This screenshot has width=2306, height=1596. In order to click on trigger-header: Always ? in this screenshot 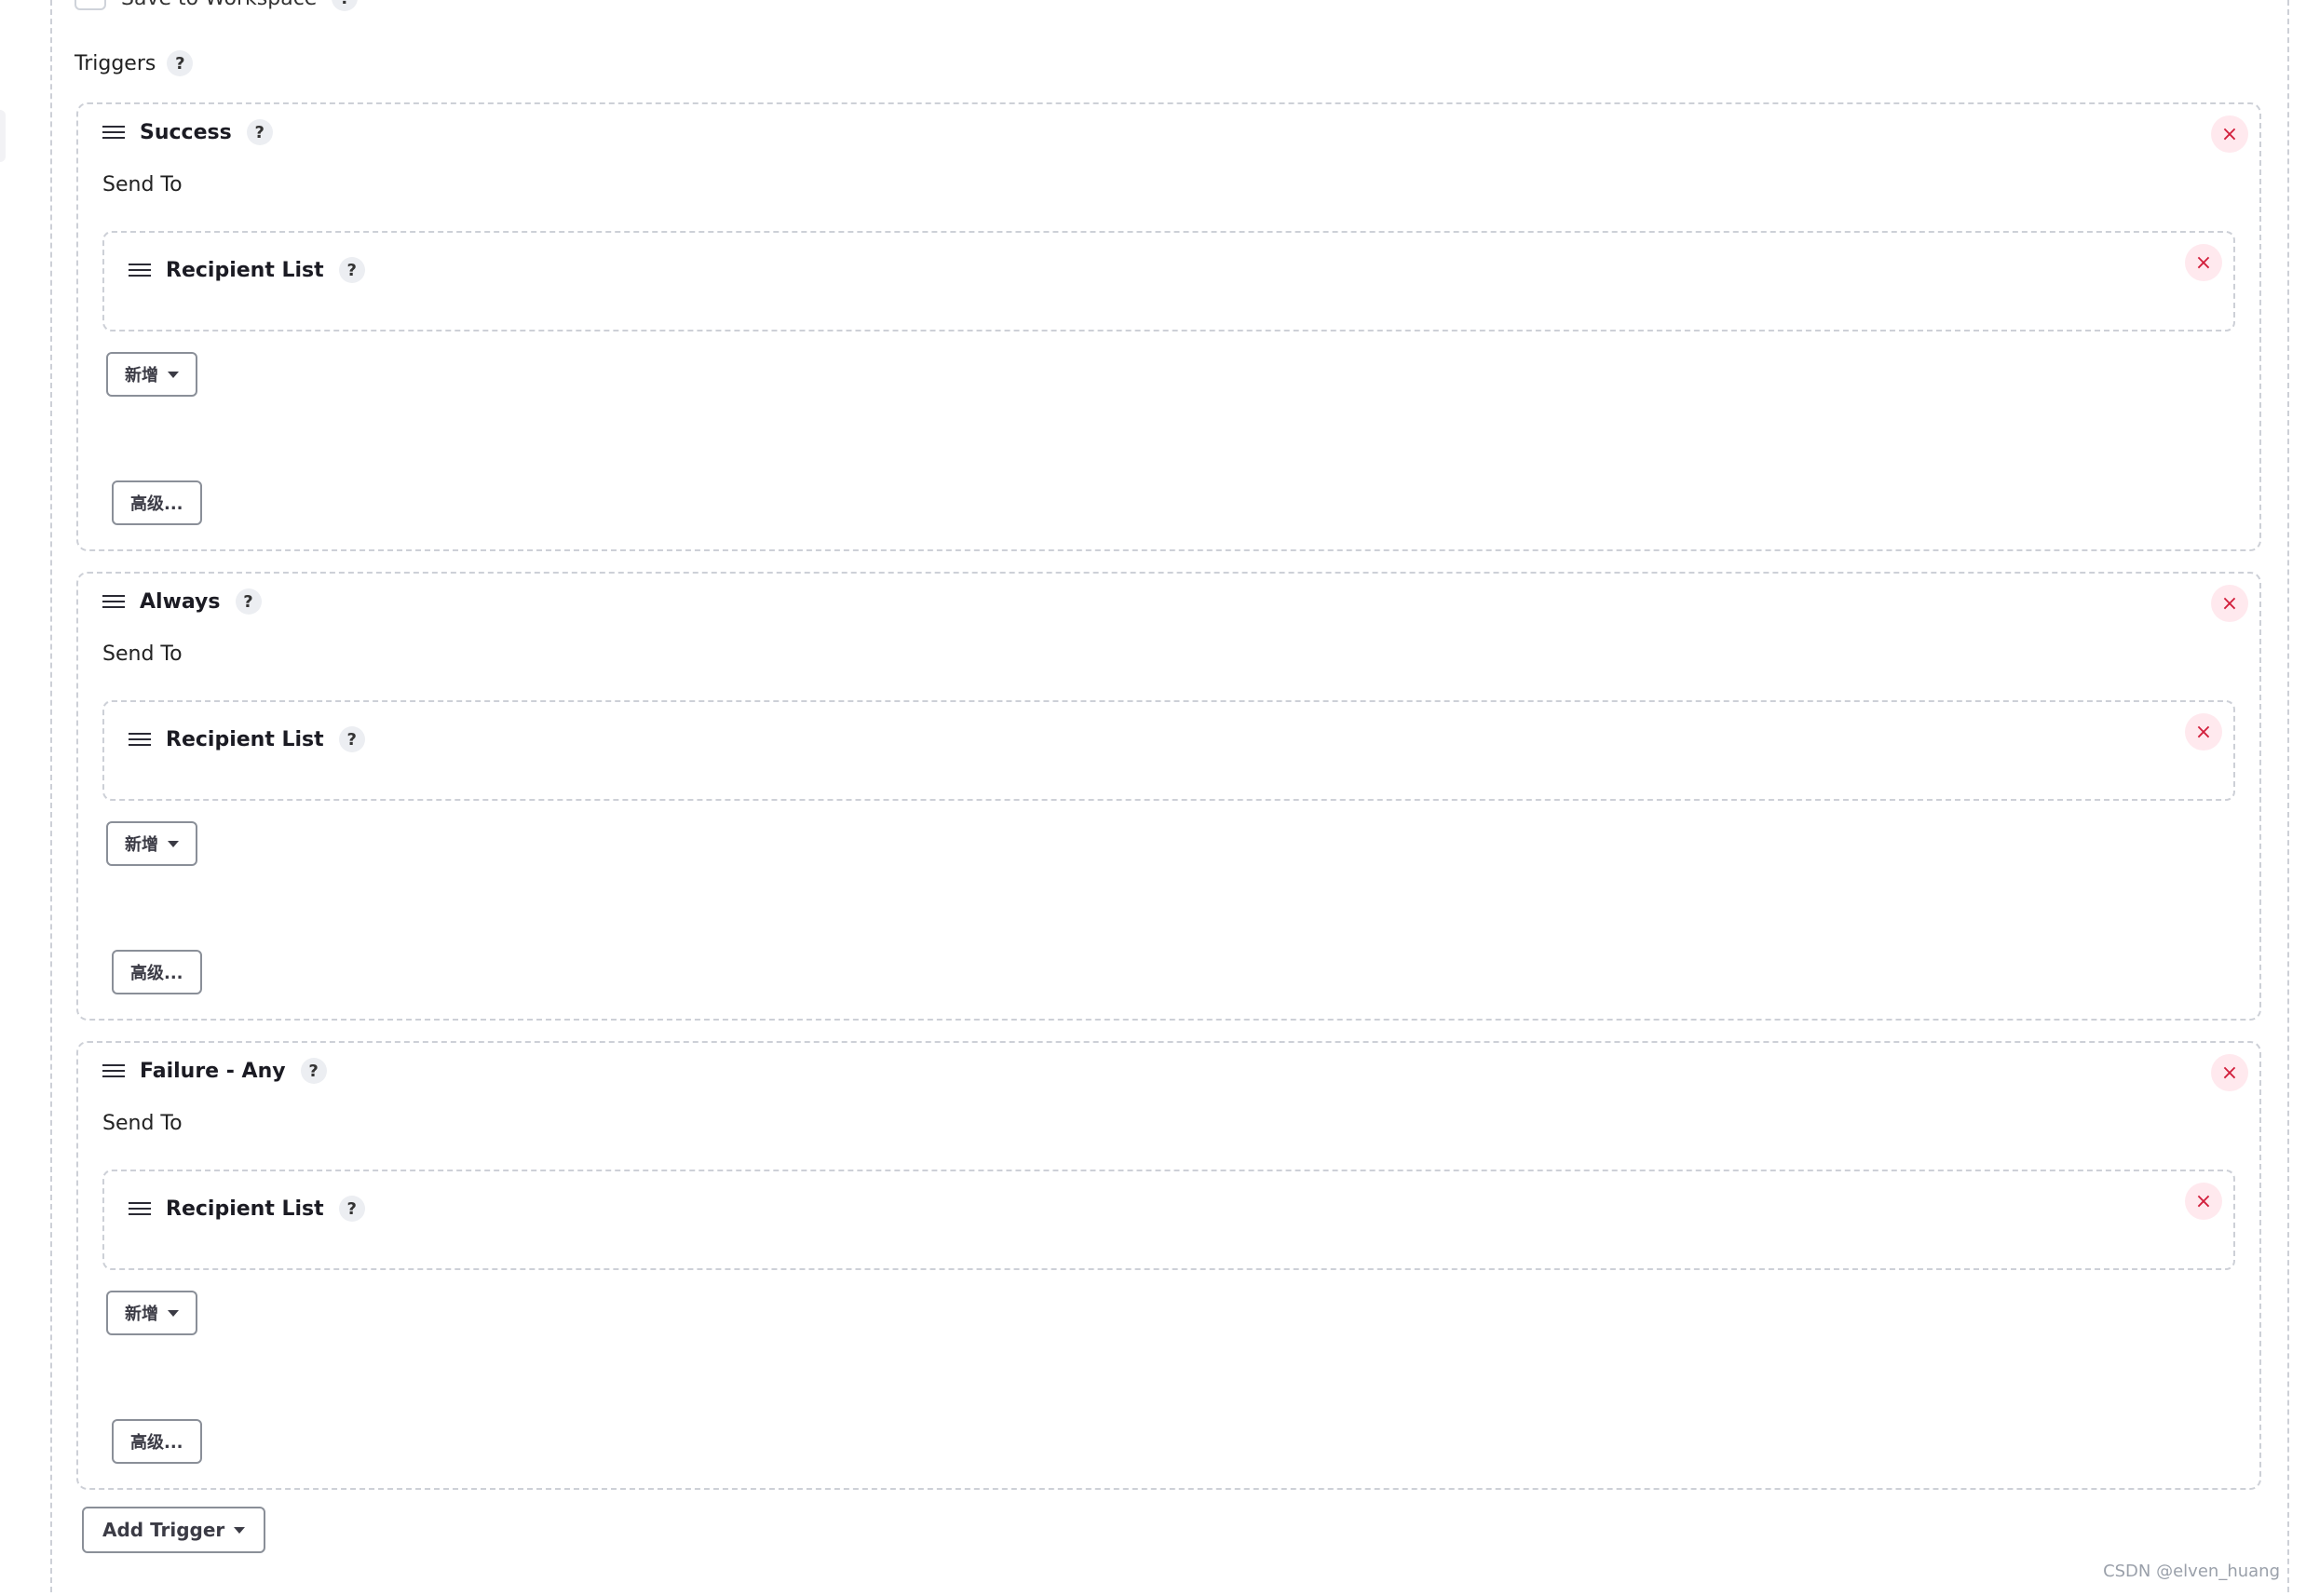, I will do `click(182, 601)`.